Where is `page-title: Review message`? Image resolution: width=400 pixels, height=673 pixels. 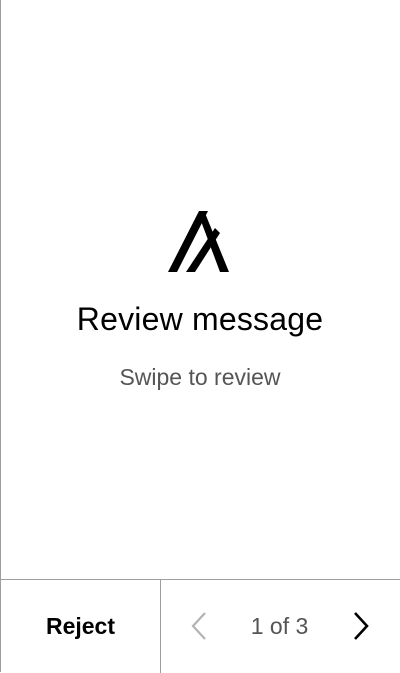 page-title: Review message is located at coordinates (200, 319).